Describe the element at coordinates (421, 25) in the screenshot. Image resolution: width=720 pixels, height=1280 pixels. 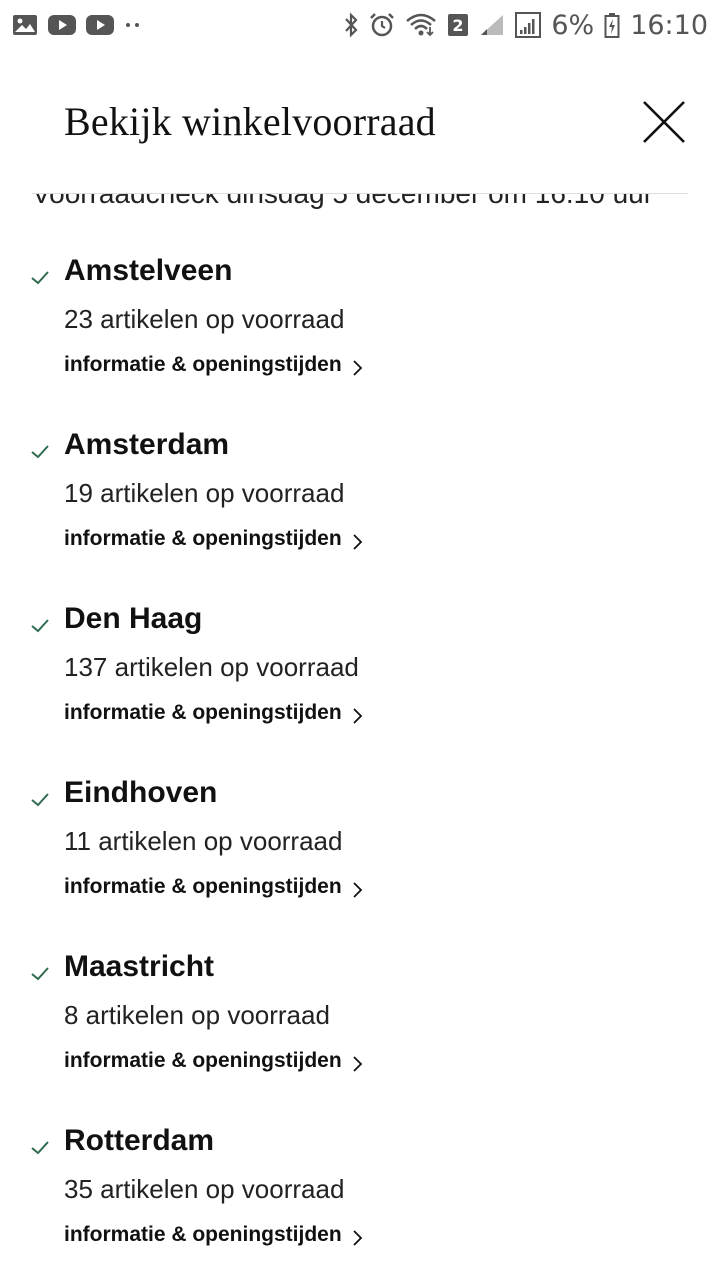
I see `wifi-icon` at that location.